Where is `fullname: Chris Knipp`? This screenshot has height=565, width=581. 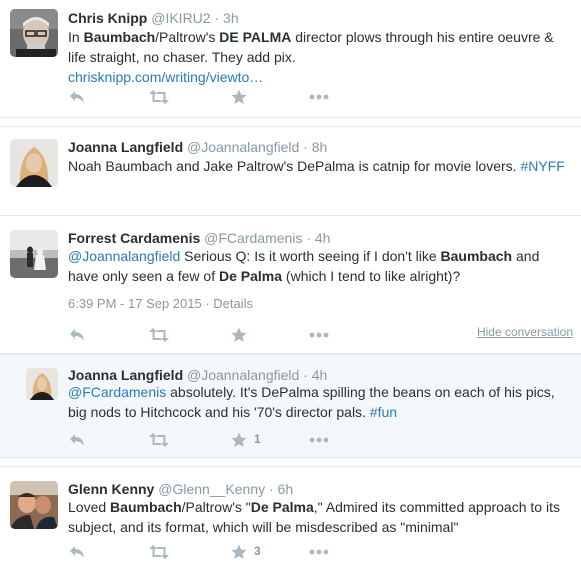
fullname: Chris Knipp is located at coordinates (107, 18).